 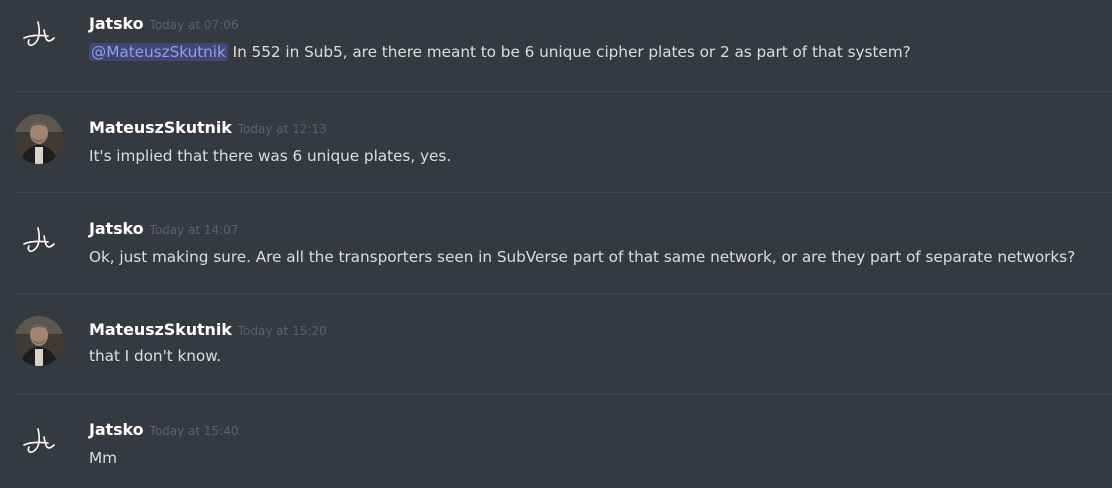 I want to click on message-header: MateuszSkutnik Today at 12:13, so click(x=208, y=127).